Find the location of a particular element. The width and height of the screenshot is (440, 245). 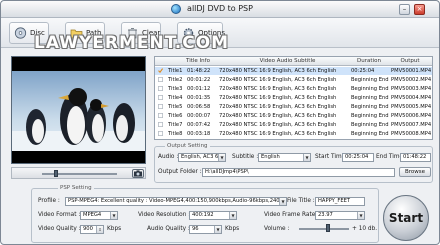

file-title-label: File Title : is located at coordinates (301, 201).